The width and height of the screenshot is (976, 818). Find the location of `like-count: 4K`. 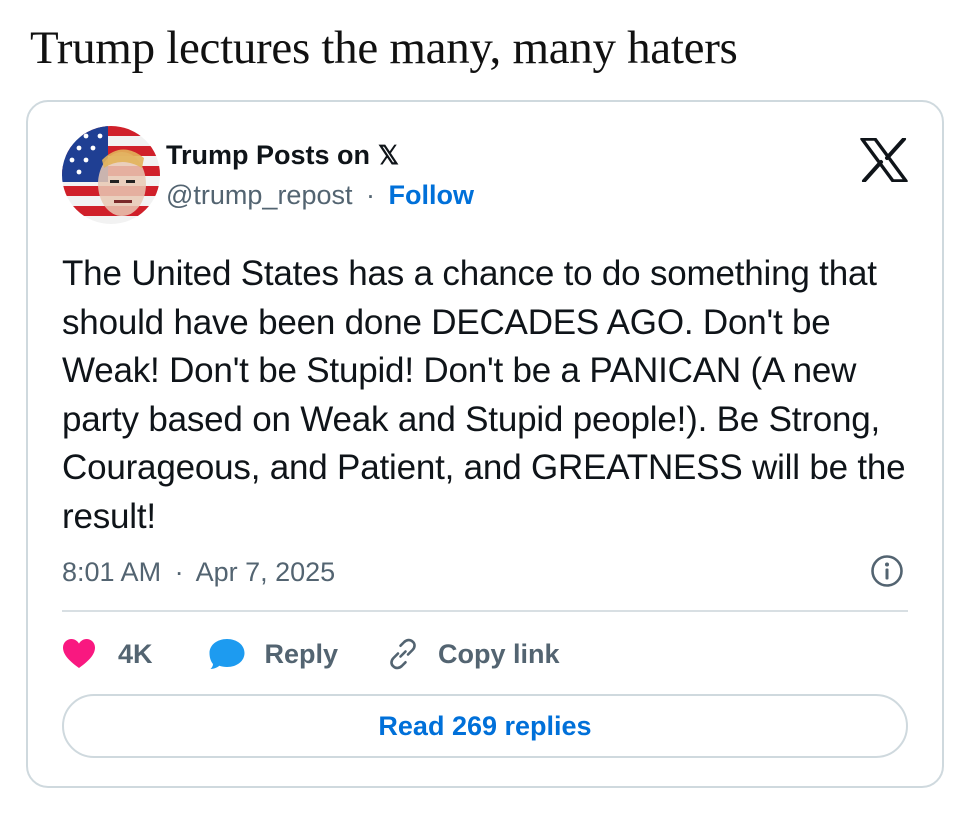

like-count: 4K is located at coordinates (135, 653).